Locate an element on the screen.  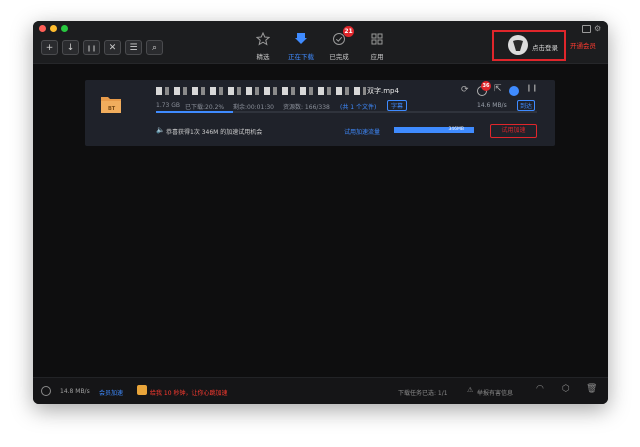
trial-accelerate-button: 试用加速 is located at coordinates (513, 131).